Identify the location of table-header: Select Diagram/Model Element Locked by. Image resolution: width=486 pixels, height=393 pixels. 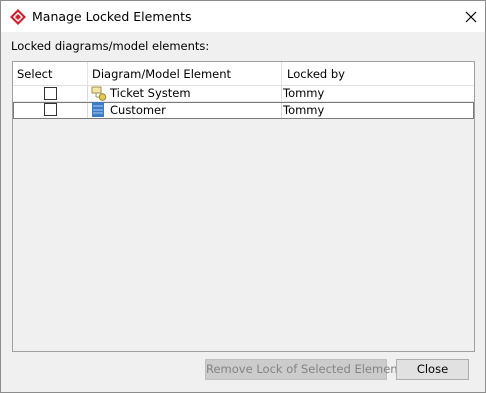
(243, 74).